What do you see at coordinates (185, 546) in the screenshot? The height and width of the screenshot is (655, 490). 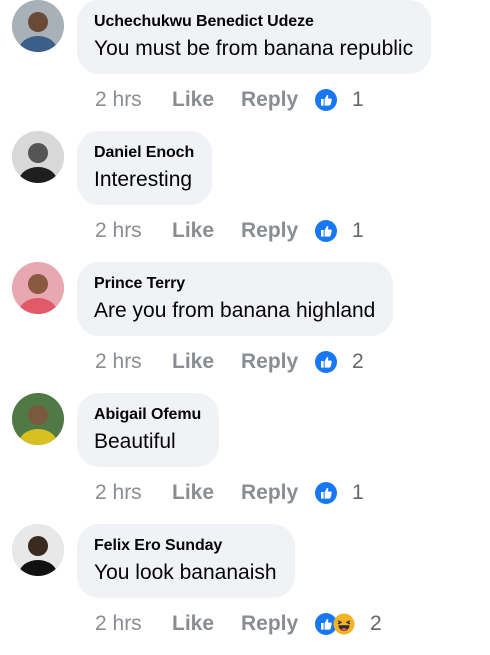 I see `comment-author: Felix Ero Sunday` at bounding box center [185, 546].